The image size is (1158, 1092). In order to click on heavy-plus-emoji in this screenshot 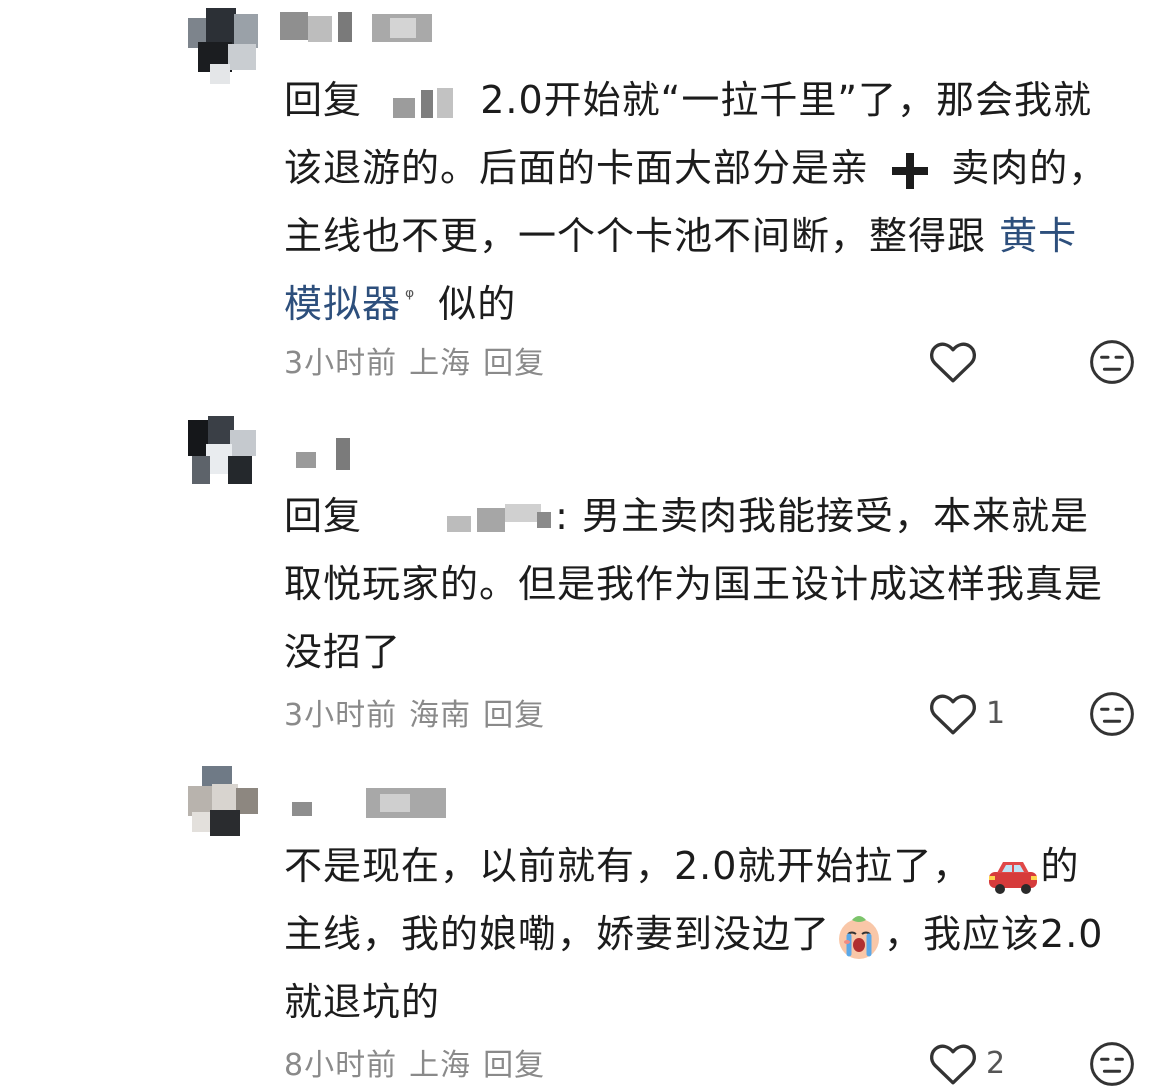, I will do `click(910, 170)`.